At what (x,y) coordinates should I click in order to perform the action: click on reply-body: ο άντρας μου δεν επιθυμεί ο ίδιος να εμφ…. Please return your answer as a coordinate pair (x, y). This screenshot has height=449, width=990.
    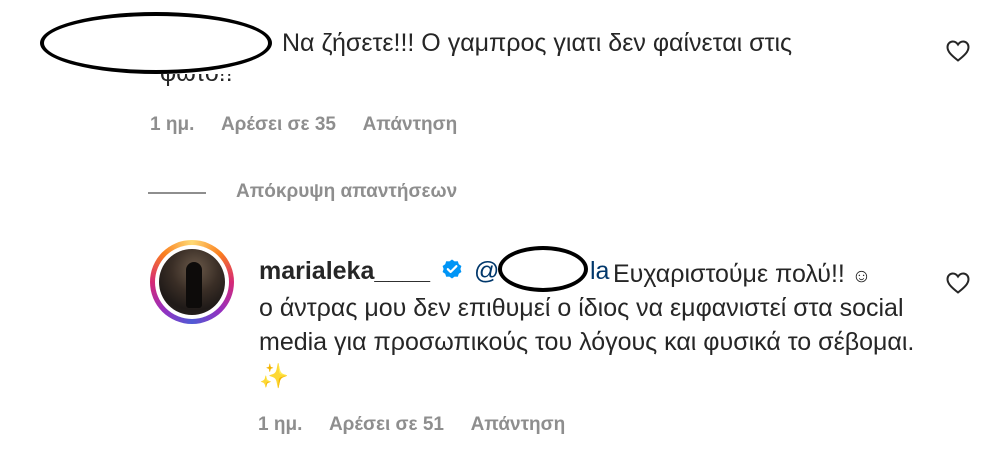
    Looking at the image, I should click on (587, 325).